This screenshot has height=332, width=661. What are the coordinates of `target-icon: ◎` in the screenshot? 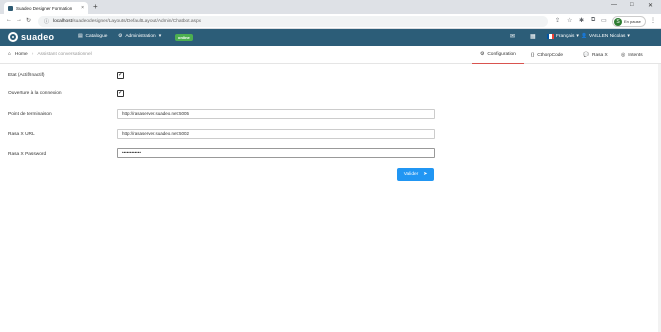 It's located at (623, 55).